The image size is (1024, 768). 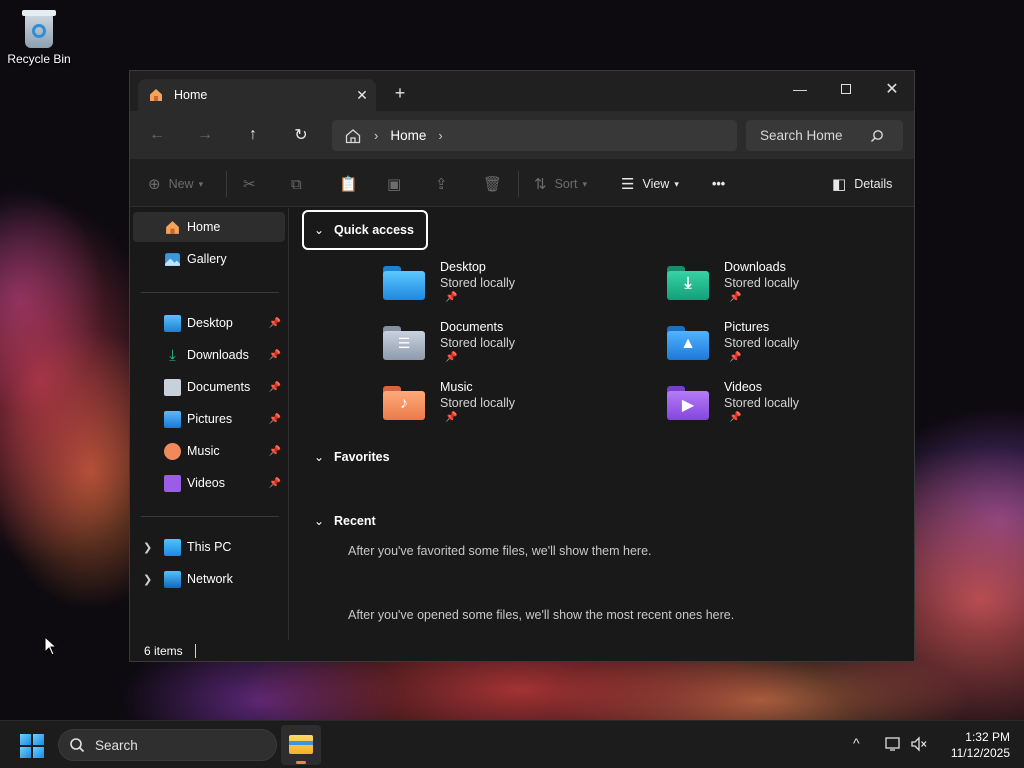 I want to click on music-folder-icon: ♪, so click(x=404, y=403).